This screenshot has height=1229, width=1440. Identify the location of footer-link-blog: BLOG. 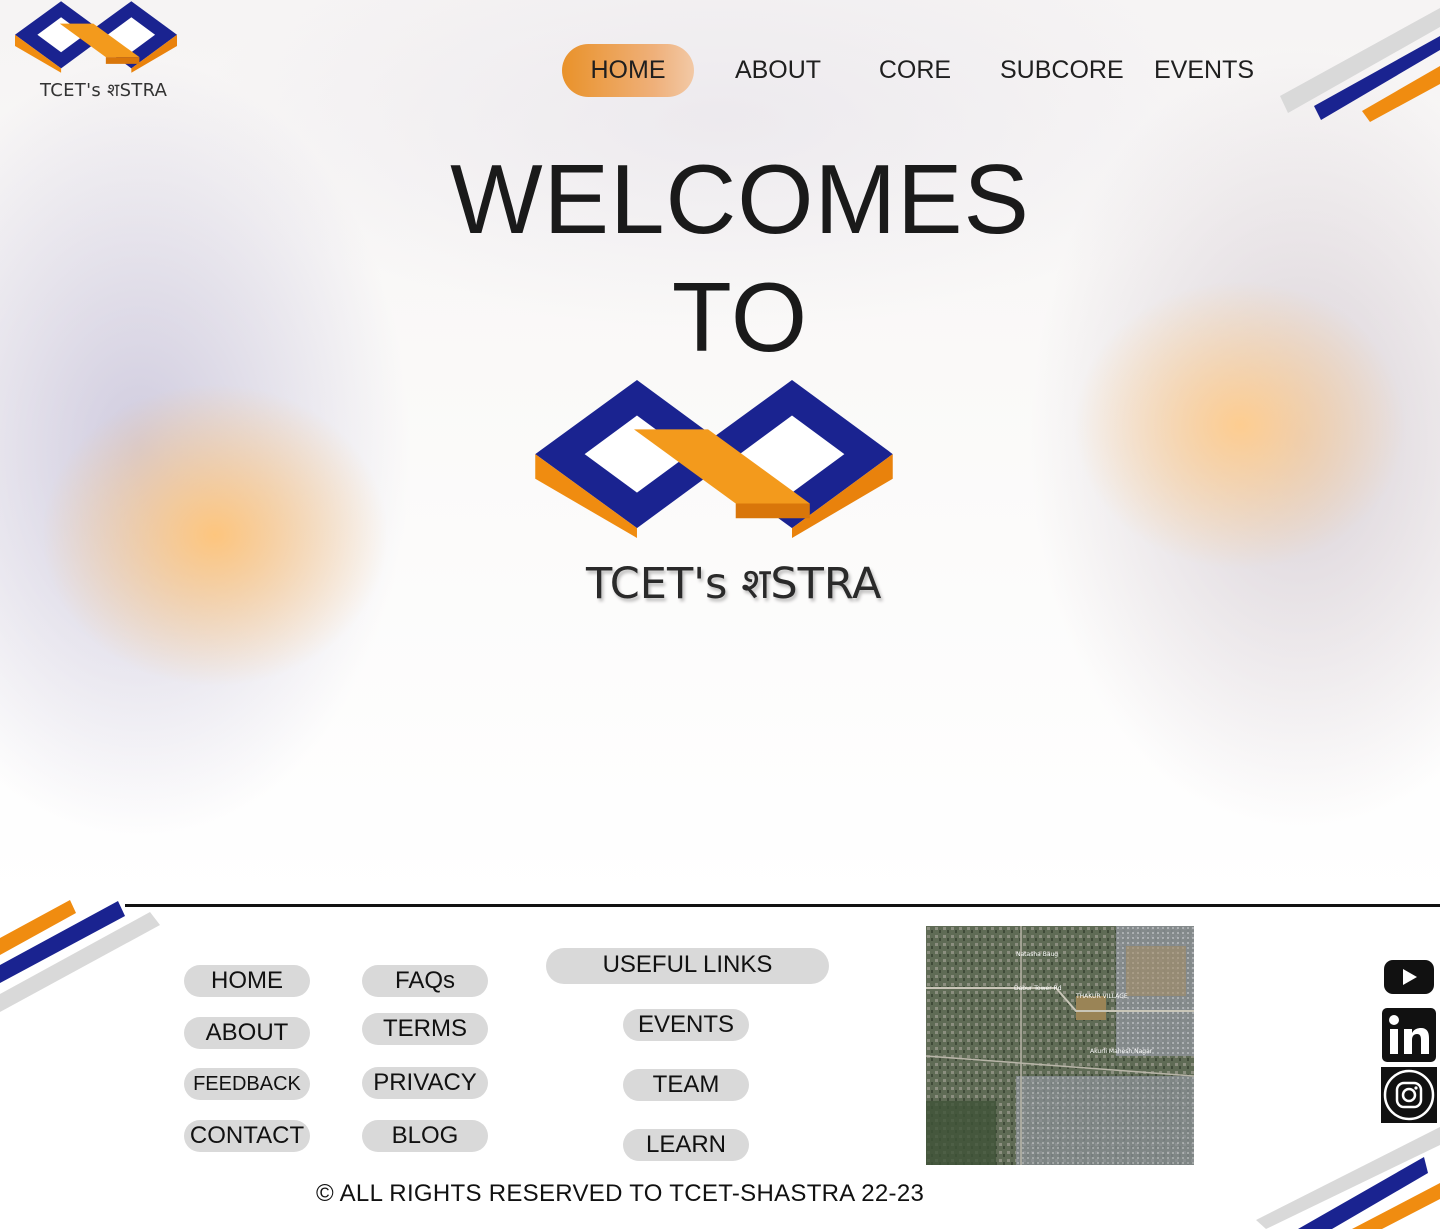
(425, 1136).